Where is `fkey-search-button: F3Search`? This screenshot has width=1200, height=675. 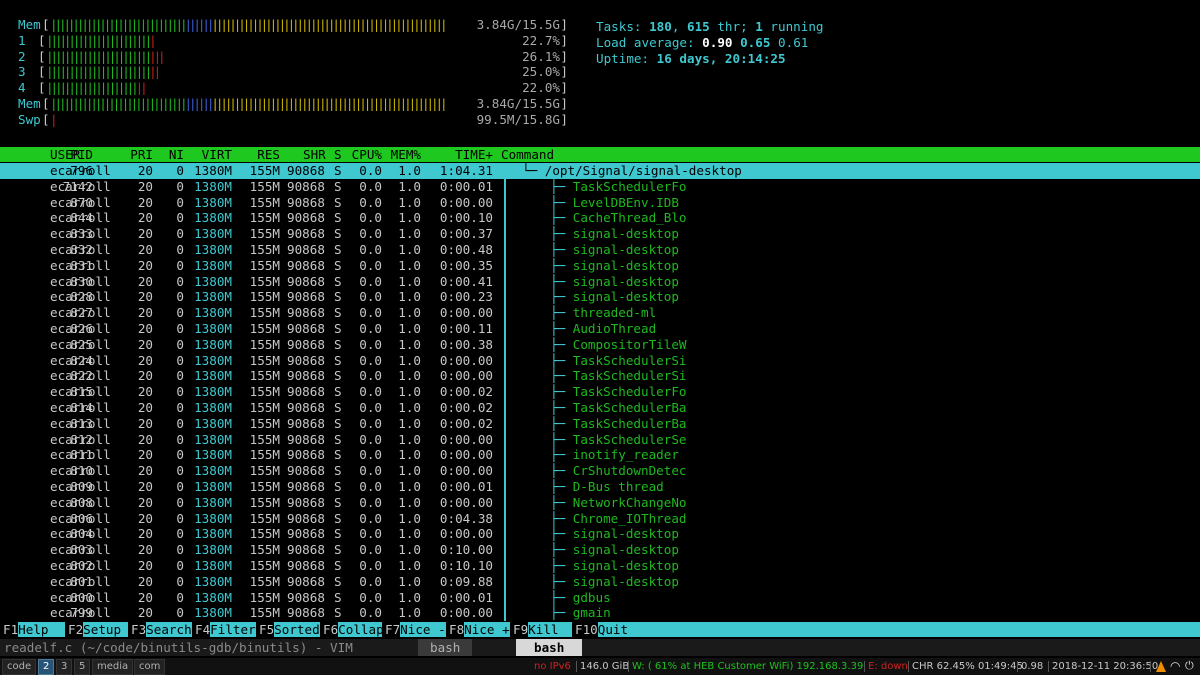 fkey-search-button: F3Search is located at coordinates (160, 629).